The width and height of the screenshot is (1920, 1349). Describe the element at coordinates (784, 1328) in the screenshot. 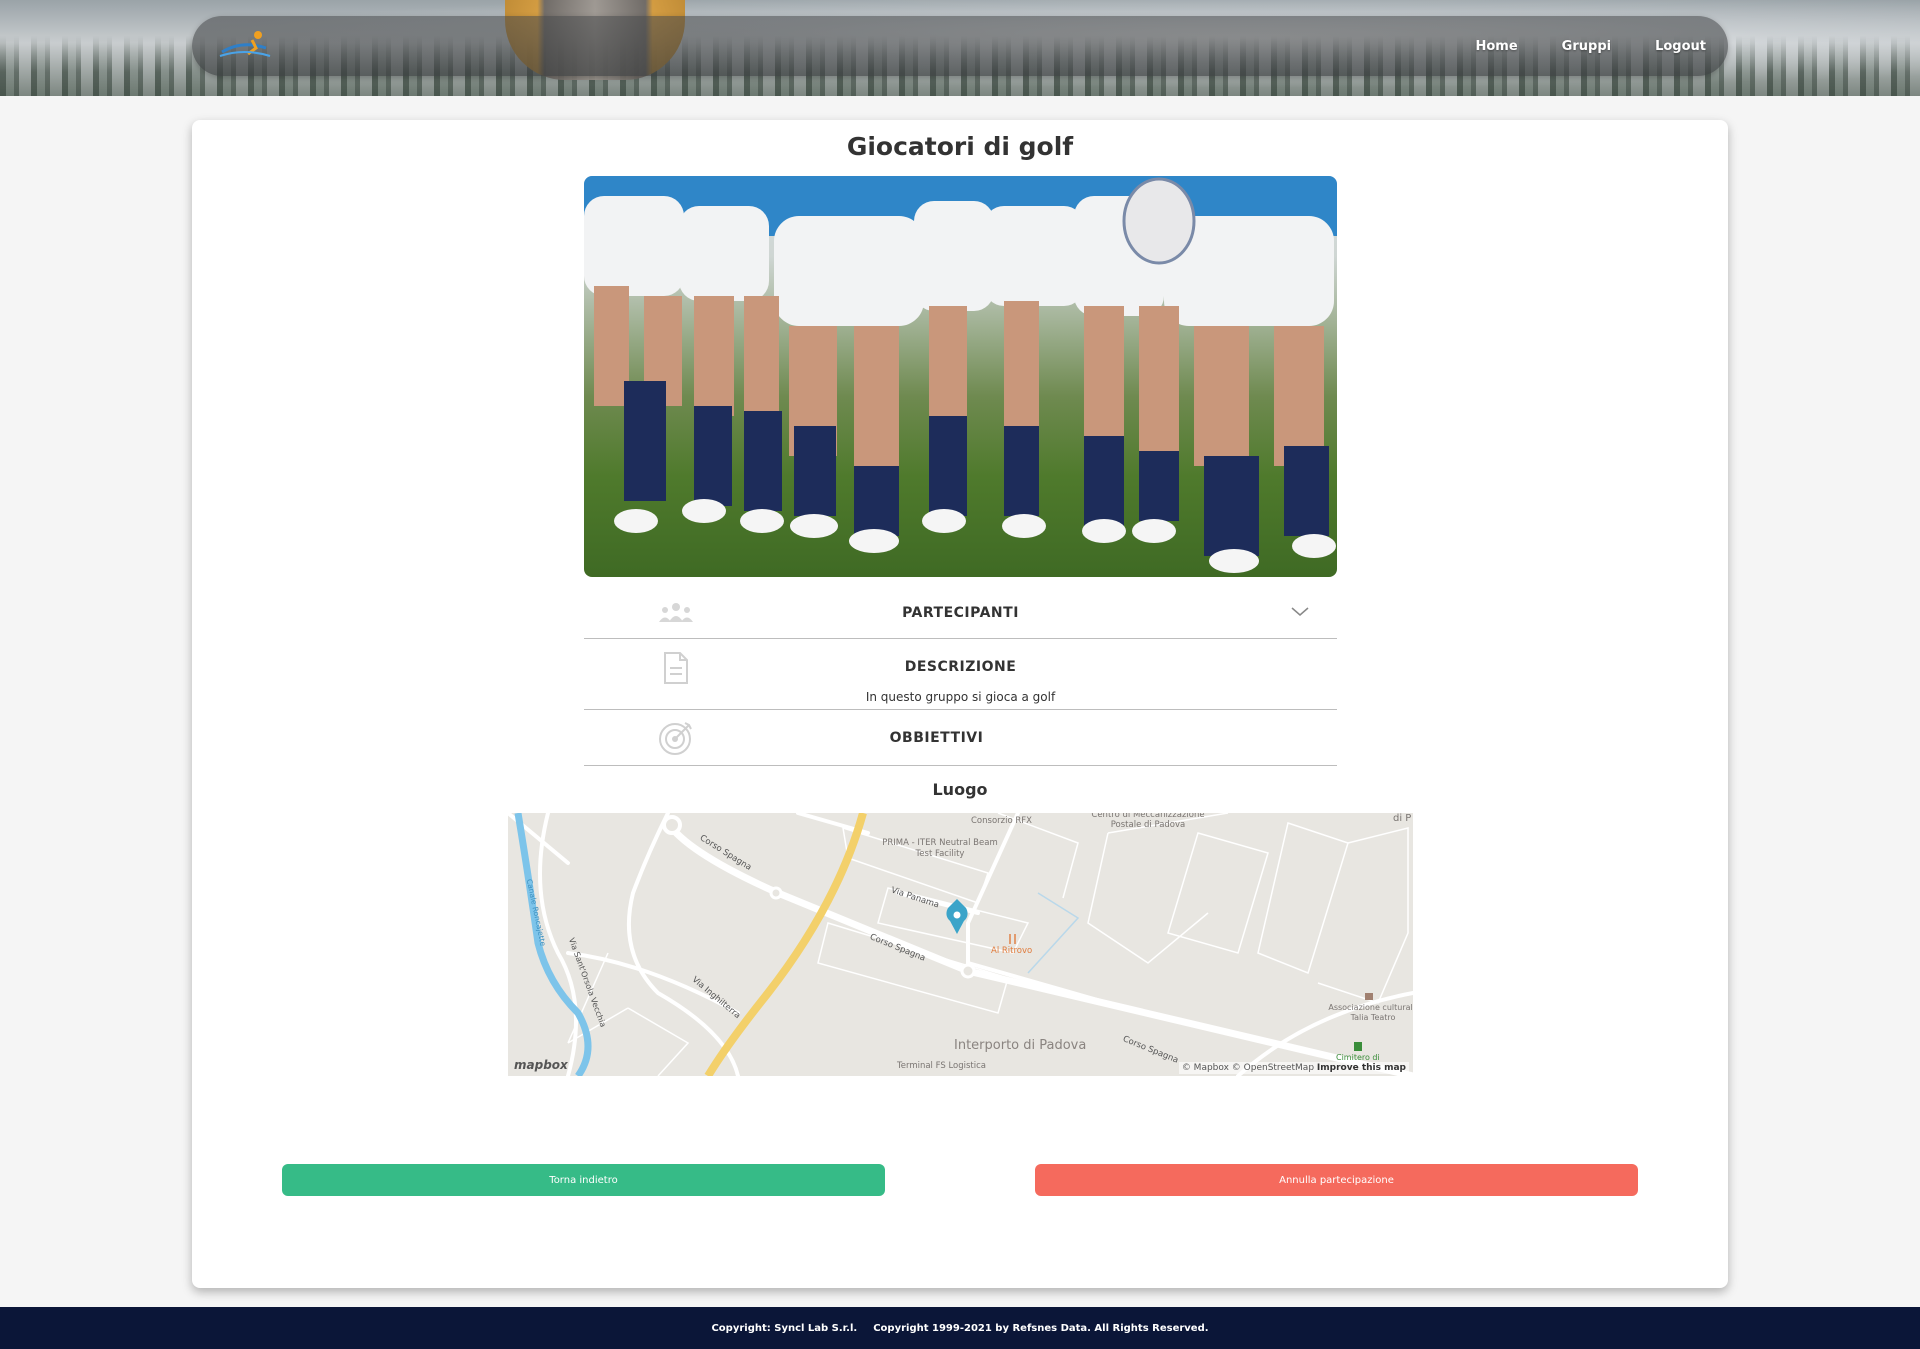

I see `footer-copyright-company: Copyright: Syncl Lab S.r.l.` at that location.